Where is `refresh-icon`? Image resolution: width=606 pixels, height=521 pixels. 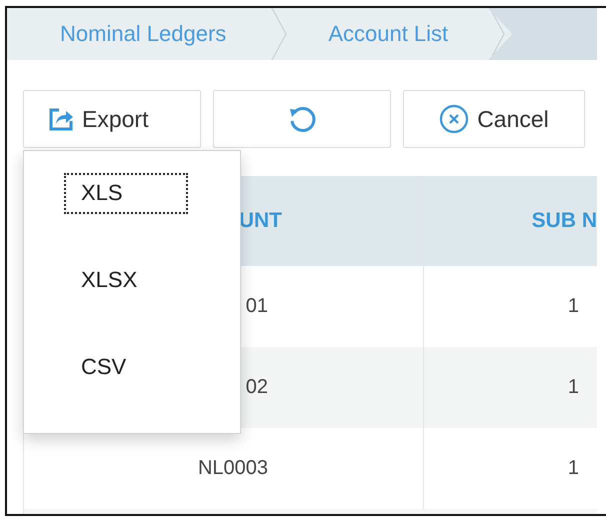 refresh-icon is located at coordinates (302, 119).